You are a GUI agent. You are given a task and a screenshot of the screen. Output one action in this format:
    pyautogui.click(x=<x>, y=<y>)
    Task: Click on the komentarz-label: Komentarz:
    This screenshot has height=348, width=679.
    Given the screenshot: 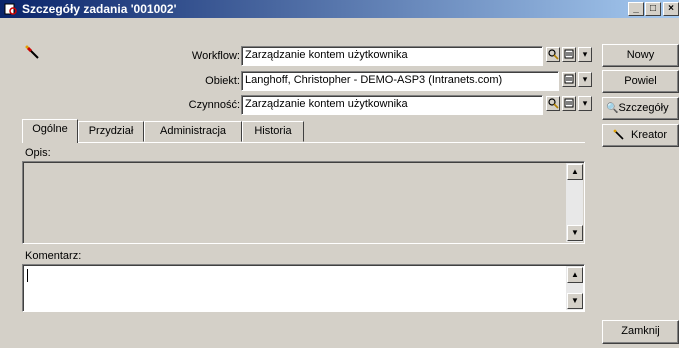 What is the action you would take?
    pyautogui.click(x=53, y=256)
    